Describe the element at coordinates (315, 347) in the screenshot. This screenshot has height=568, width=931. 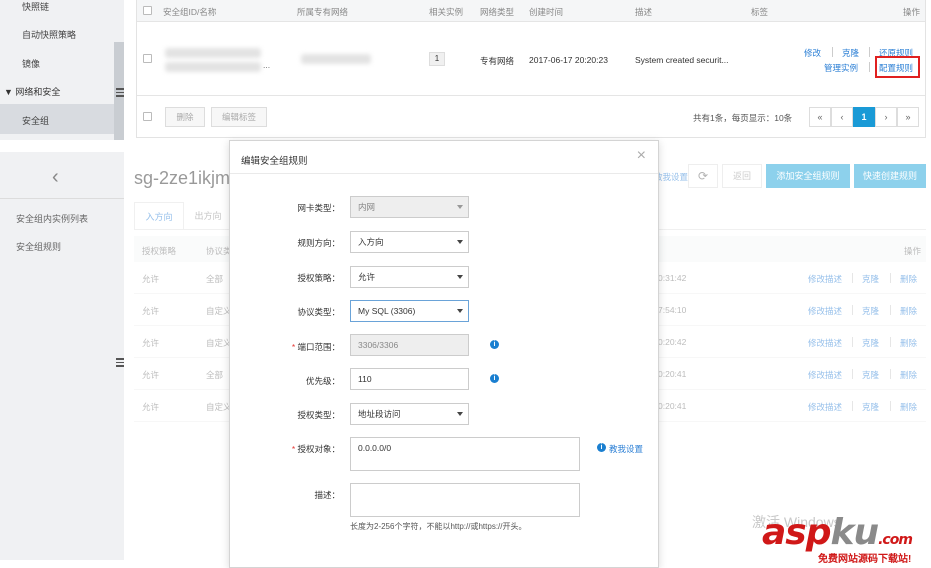
I see `port-range-label: * 端口范围：` at that location.